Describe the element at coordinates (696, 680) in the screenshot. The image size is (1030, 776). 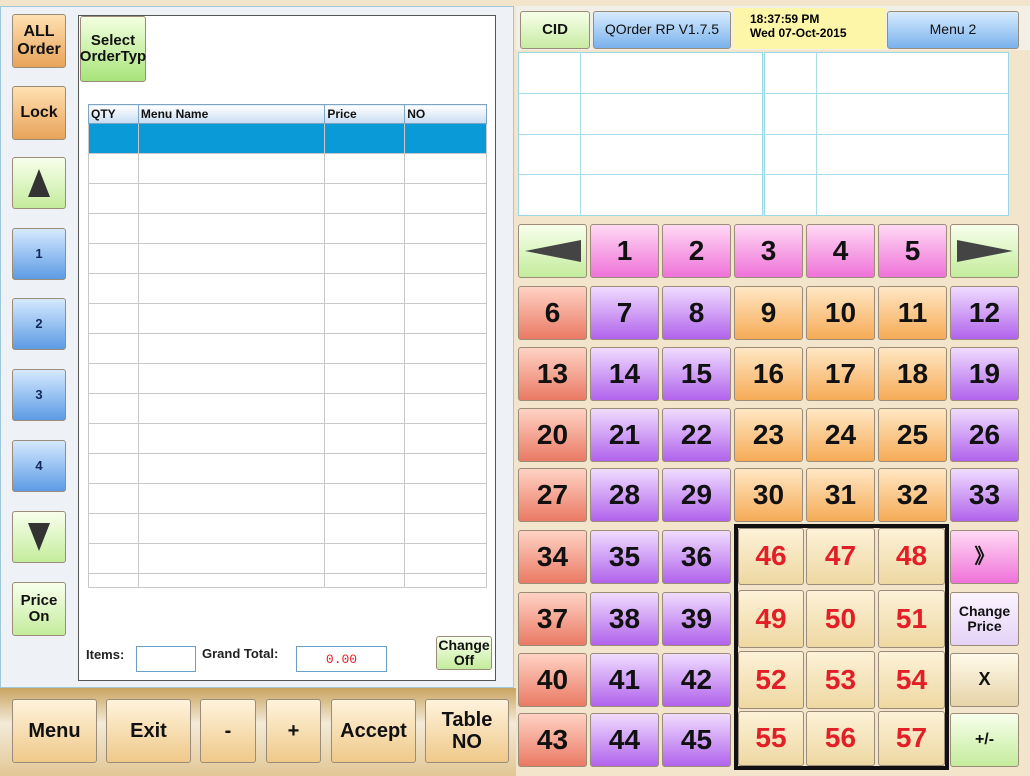
I see `table-button-42: 42` at that location.